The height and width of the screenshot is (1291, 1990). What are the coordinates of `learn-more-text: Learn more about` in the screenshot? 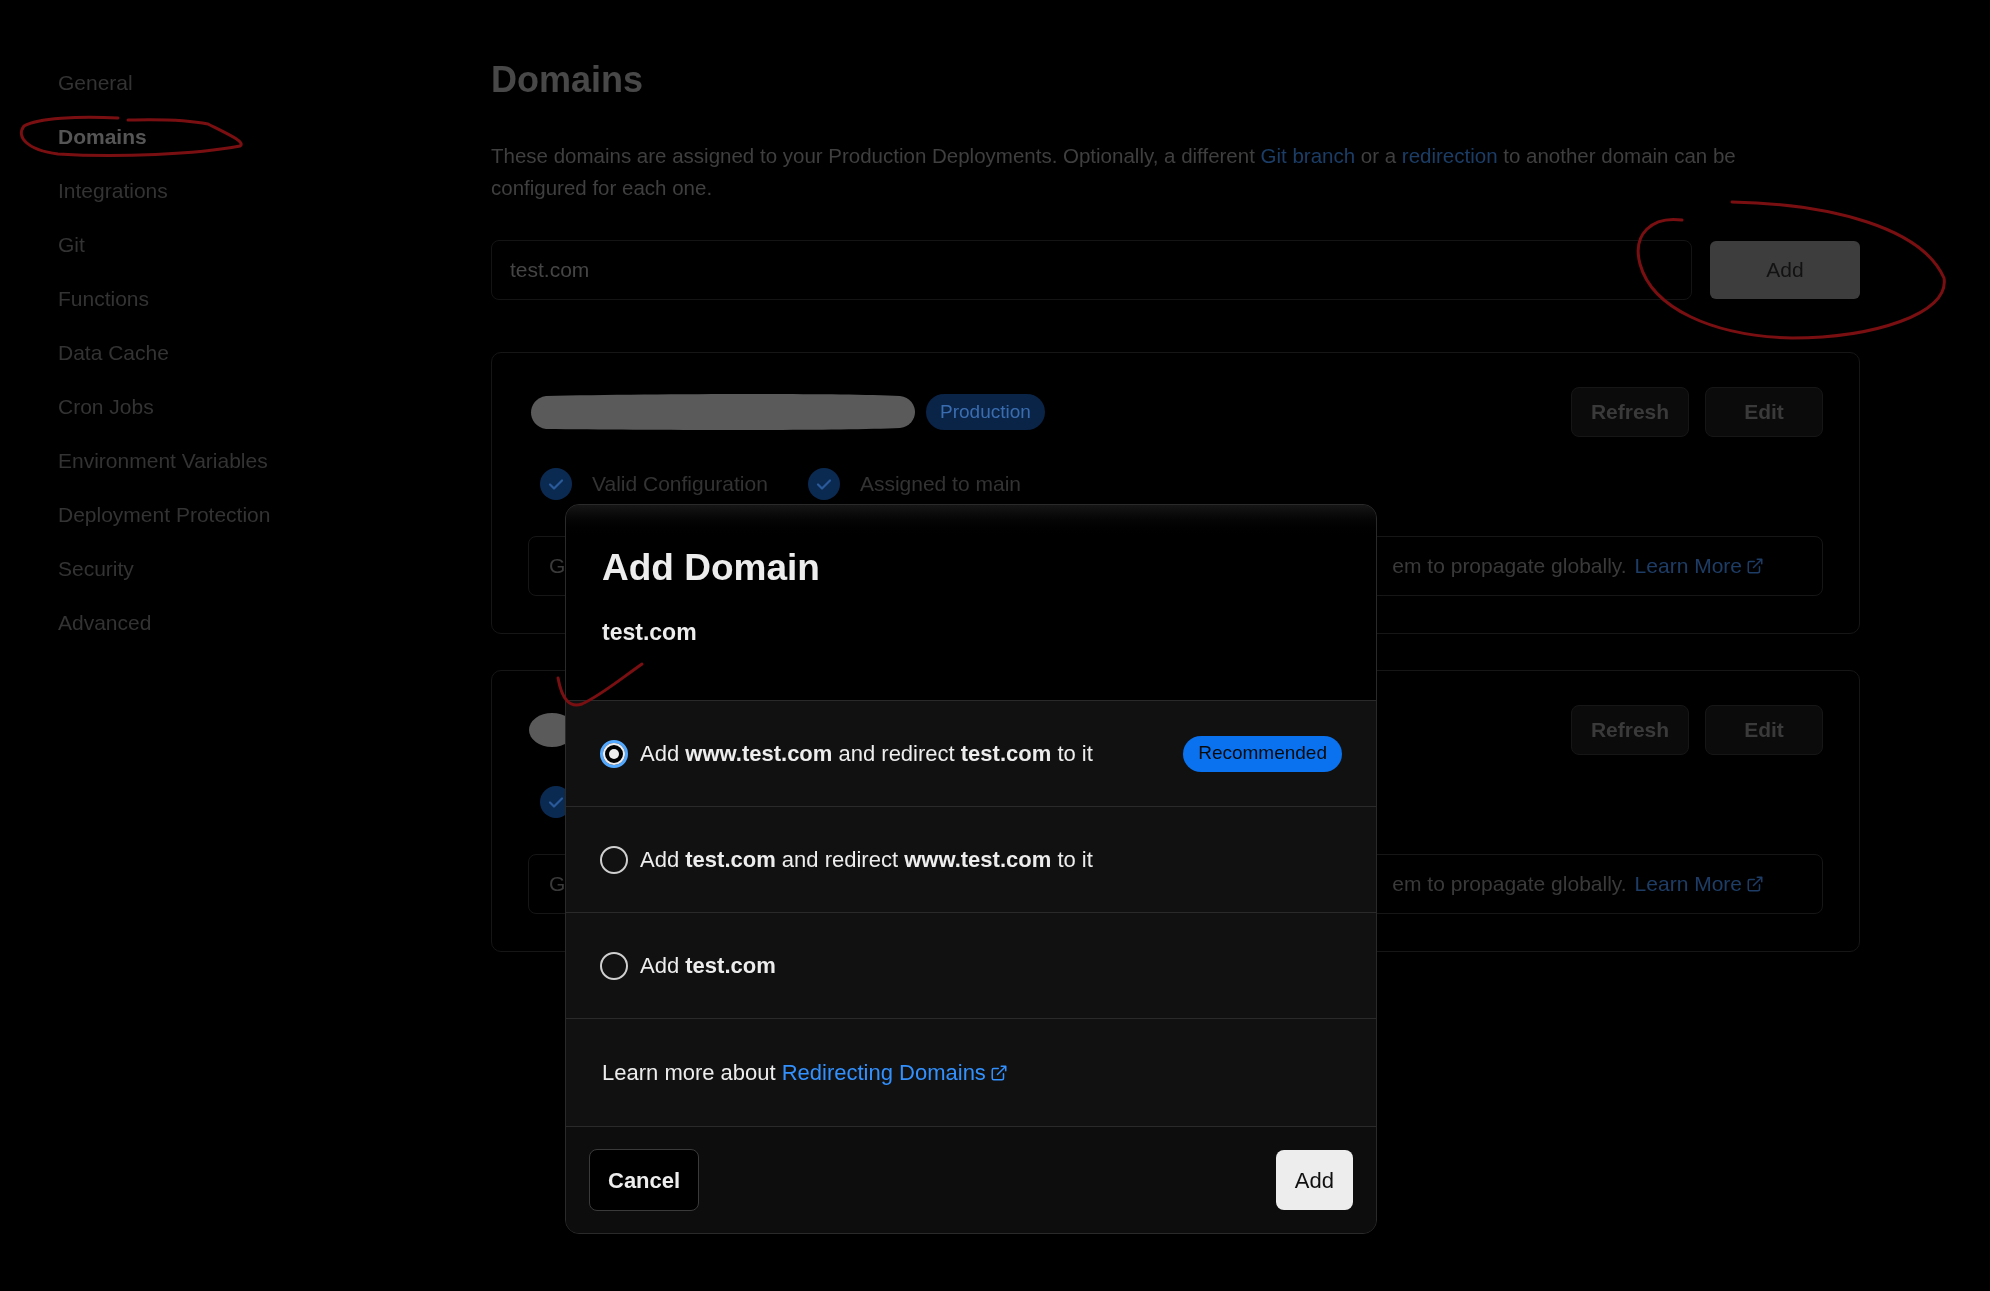 It's located at (689, 1073).